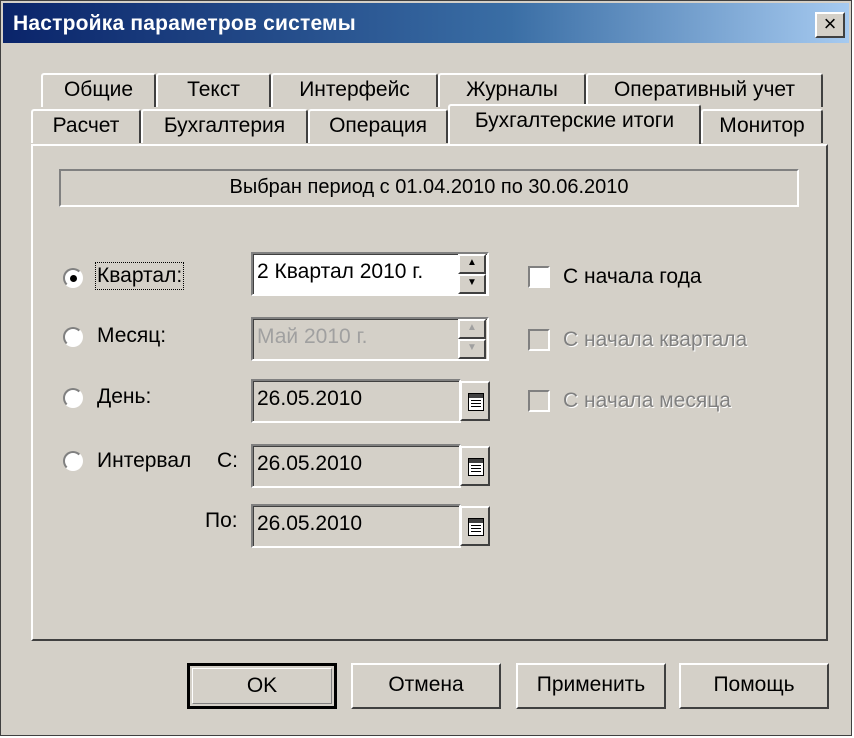  What do you see at coordinates (632, 276) in the screenshot?
I see `year-start-label: С начала года` at bounding box center [632, 276].